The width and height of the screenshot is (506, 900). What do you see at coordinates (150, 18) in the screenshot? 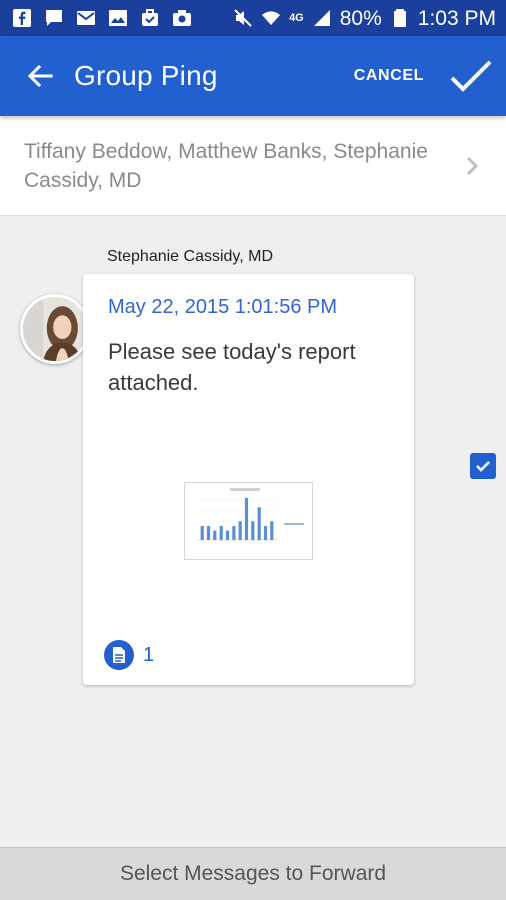
I see `bag-icon` at bounding box center [150, 18].